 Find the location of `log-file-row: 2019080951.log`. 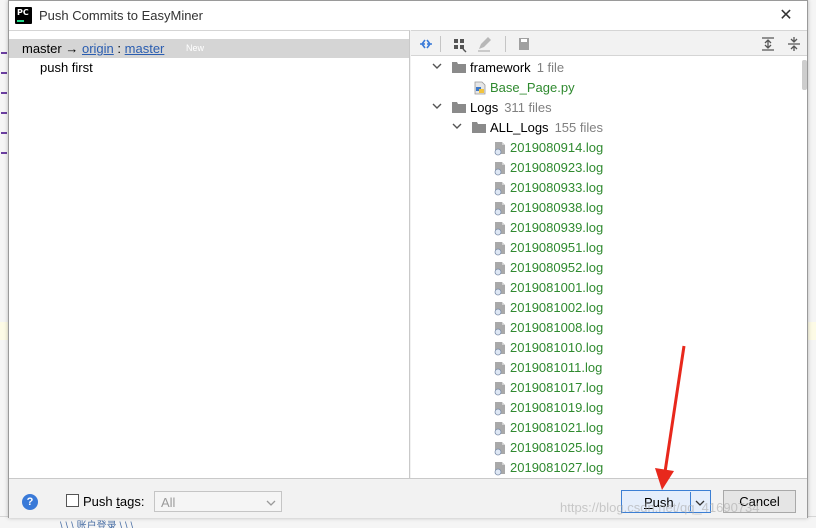

log-file-row: 2019080951.log is located at coordinates (601, 248).